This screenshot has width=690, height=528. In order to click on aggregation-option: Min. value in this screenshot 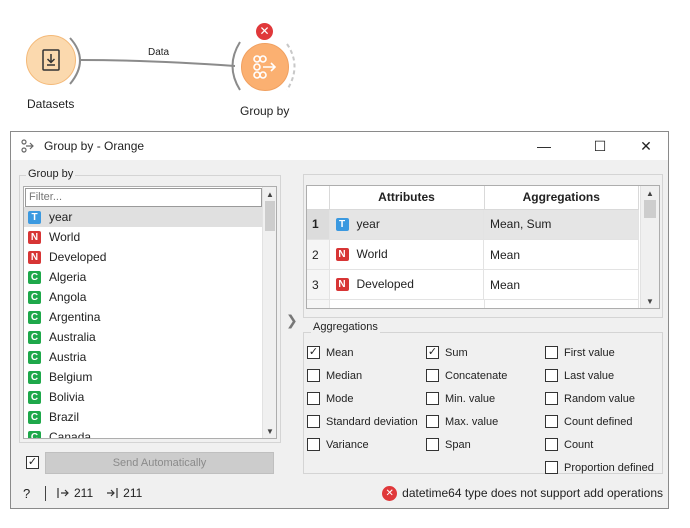, I will do `click(466, 398)`.